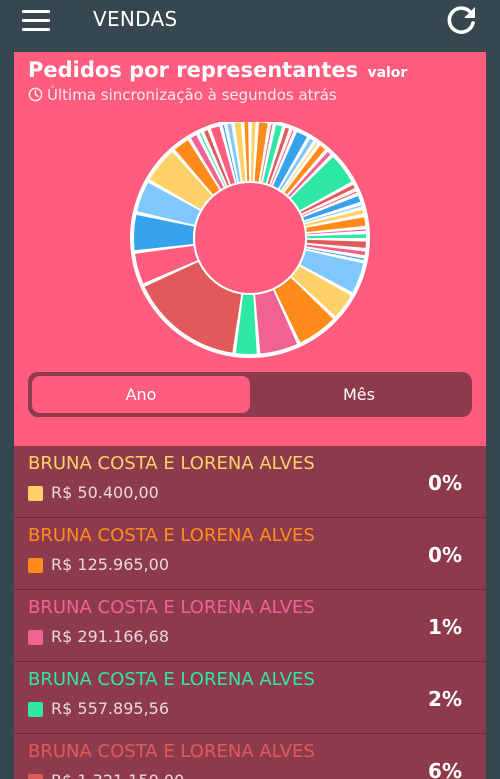 The image size is (500, 779). I want to click on representative-value: R$ 557.895,56, so click(110, 708).